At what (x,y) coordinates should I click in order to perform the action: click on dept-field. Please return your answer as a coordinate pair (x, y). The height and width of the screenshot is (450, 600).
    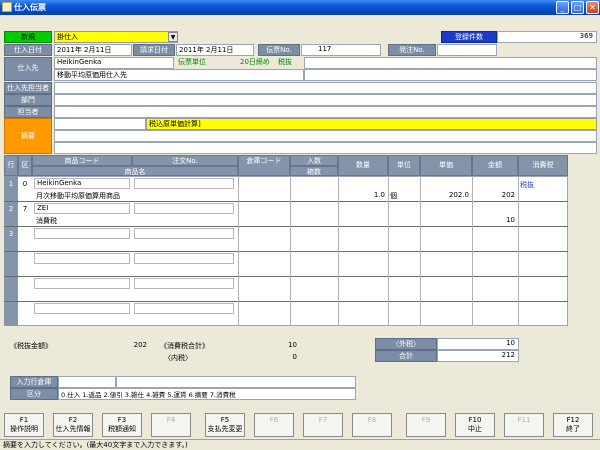
    Looking at the image, I should click on (325, 100).